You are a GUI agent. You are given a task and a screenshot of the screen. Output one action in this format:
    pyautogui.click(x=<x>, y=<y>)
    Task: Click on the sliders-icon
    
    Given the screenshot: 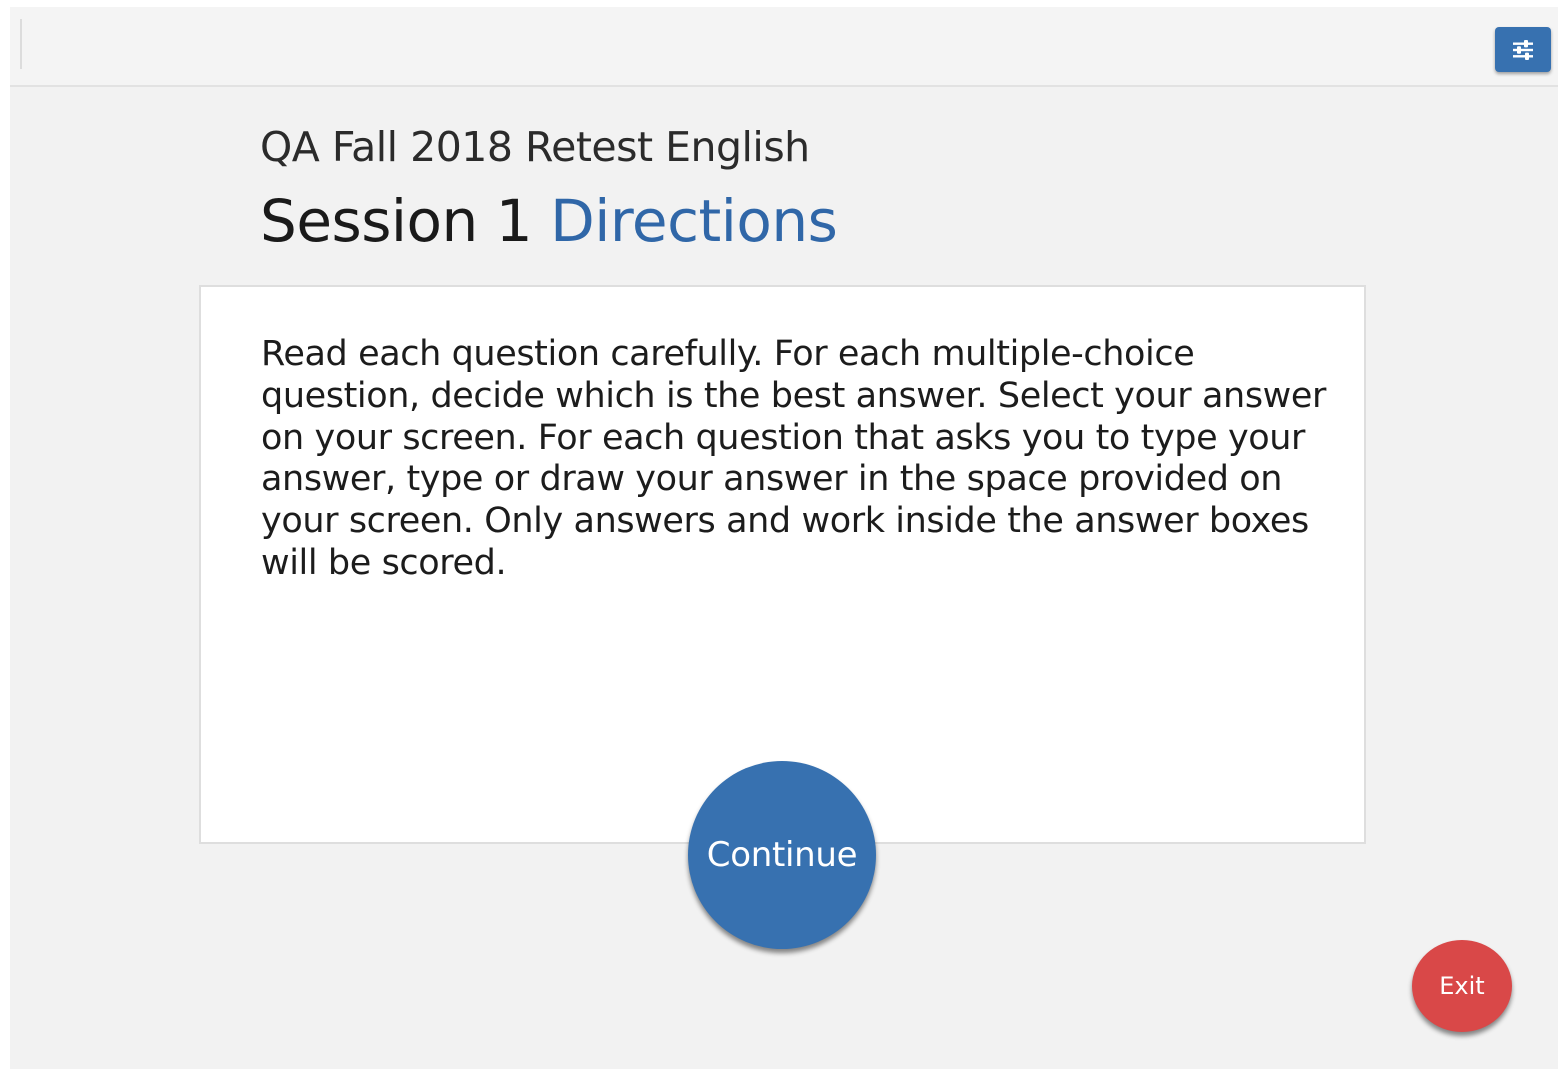 What is the action you would take?
    pyautogui.click(x=1523, y=49)
    